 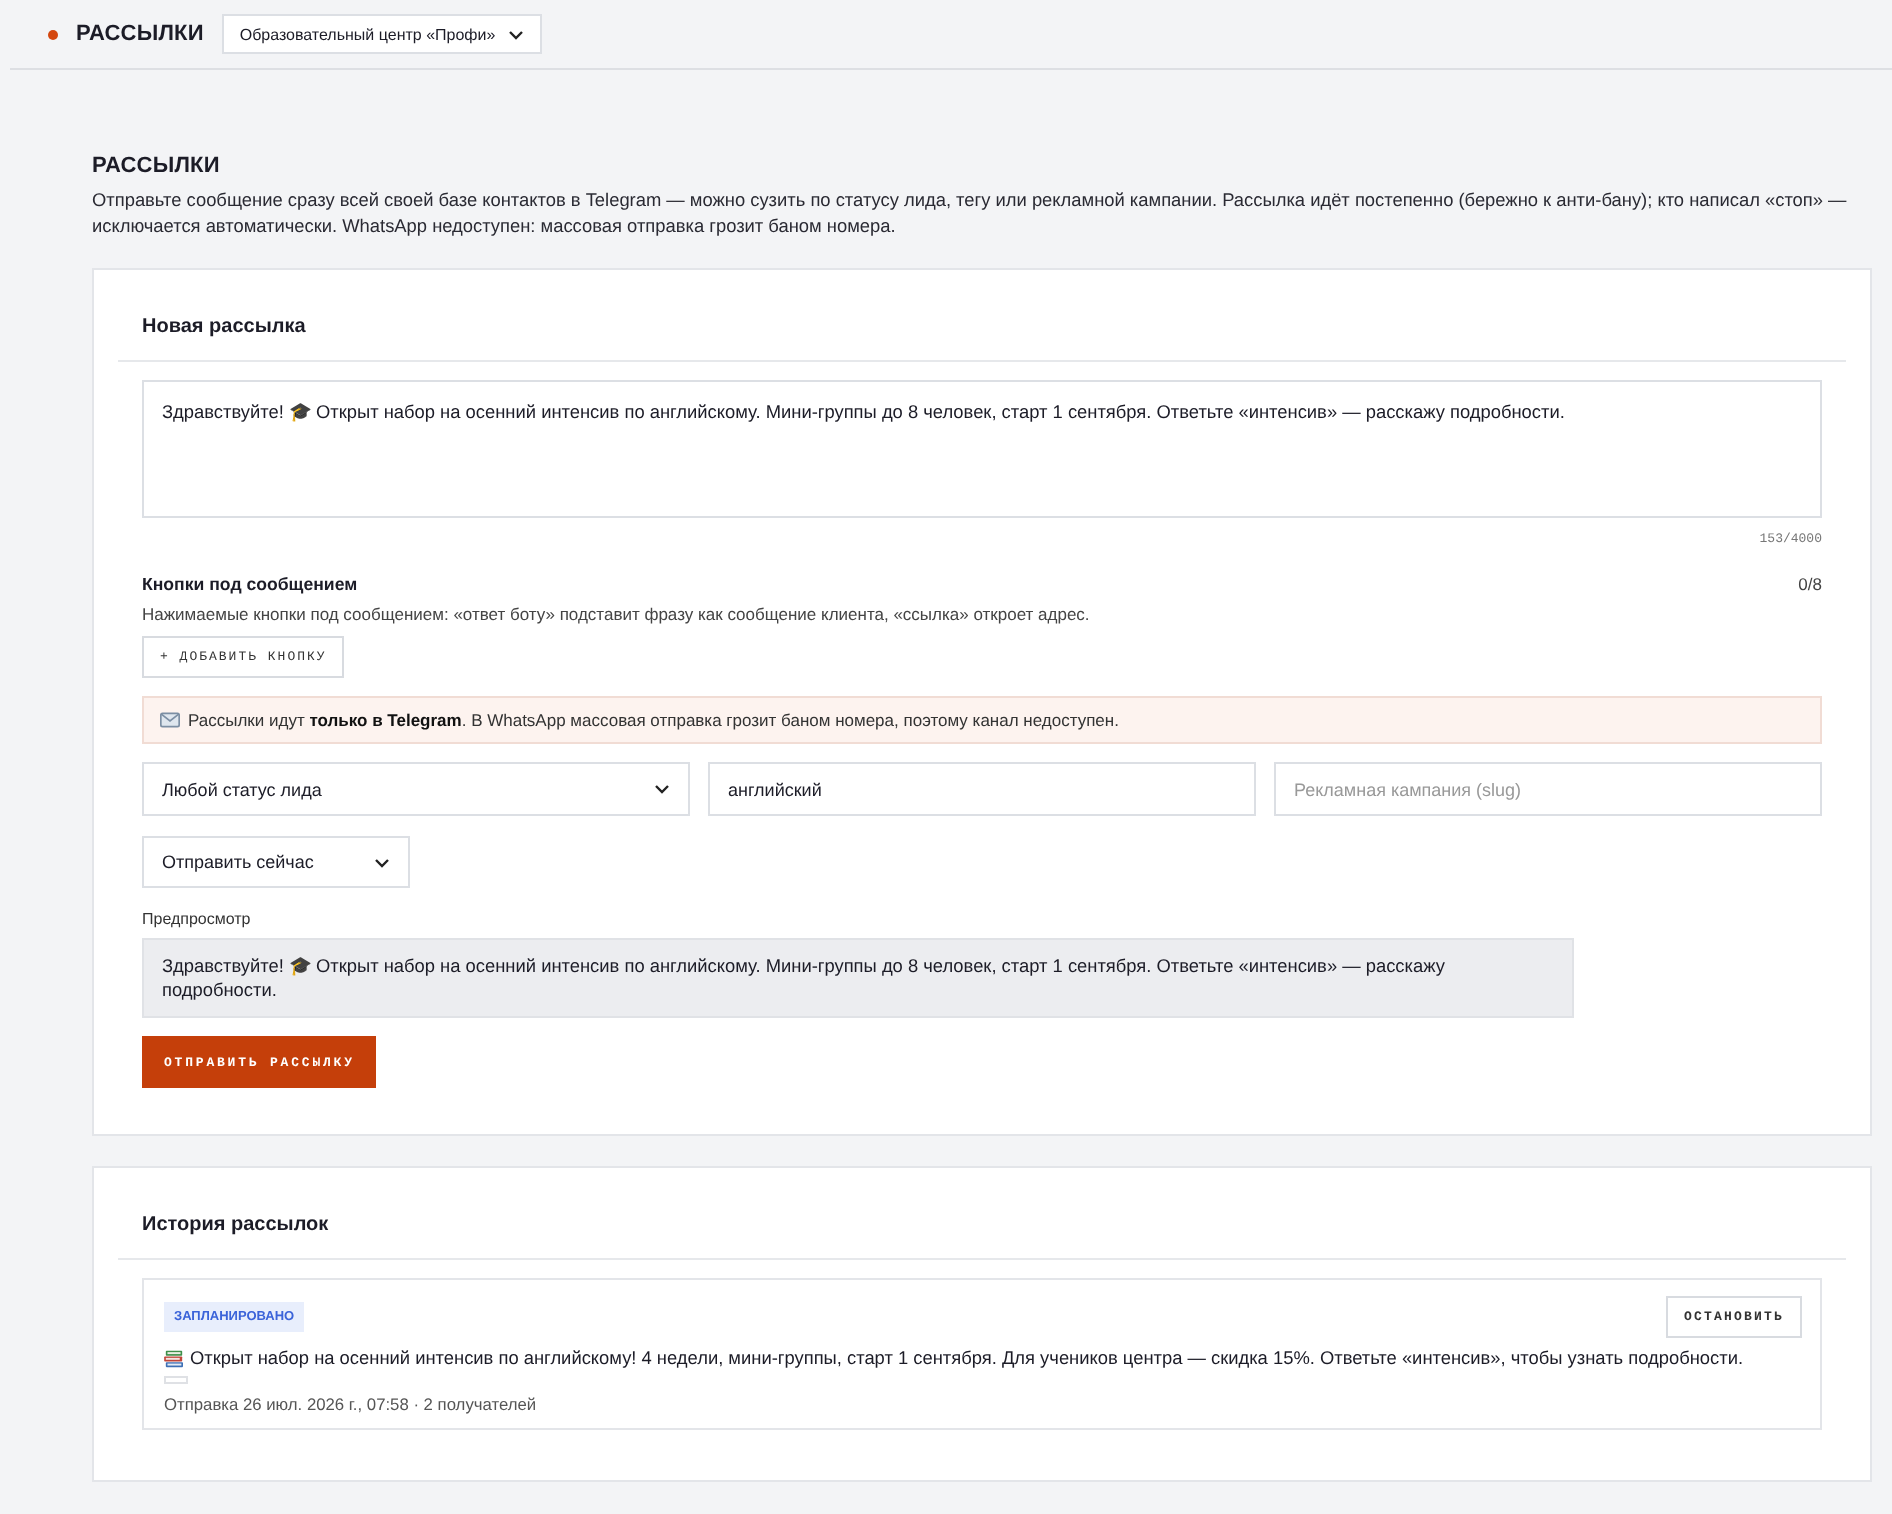 What do you see at coordinates (53, 34) in the screenshot?
I see `dot-icon` at bounding box center [53, 34].